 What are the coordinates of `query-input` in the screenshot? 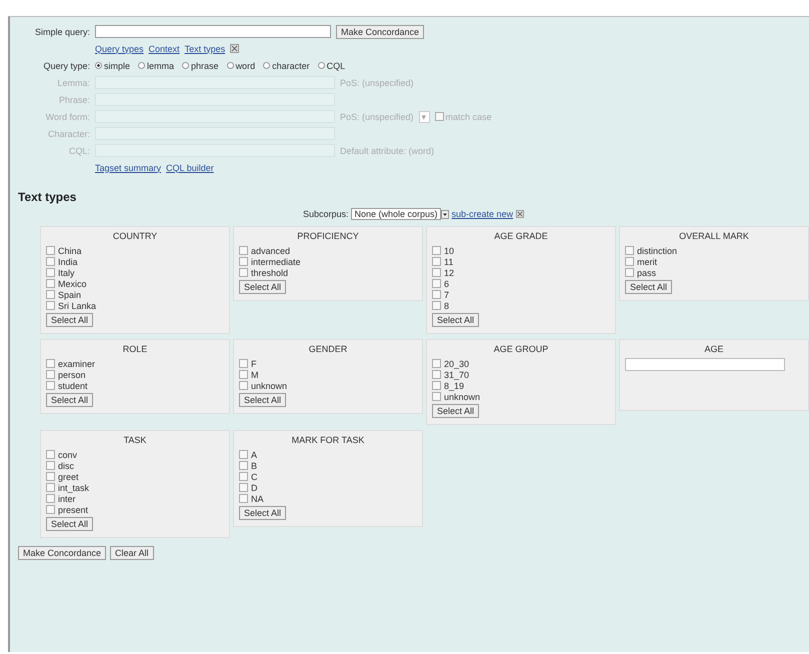 It's located at (213, 31).